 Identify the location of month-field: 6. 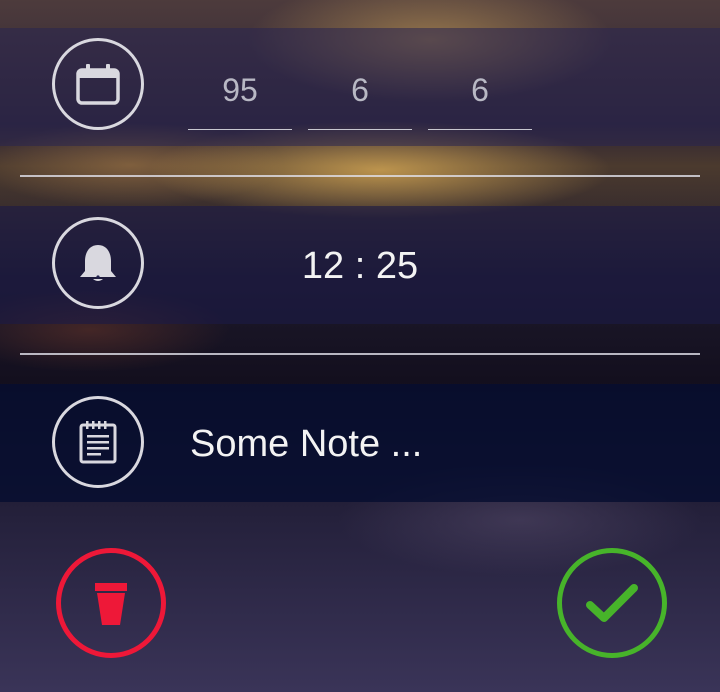
(360, 94).